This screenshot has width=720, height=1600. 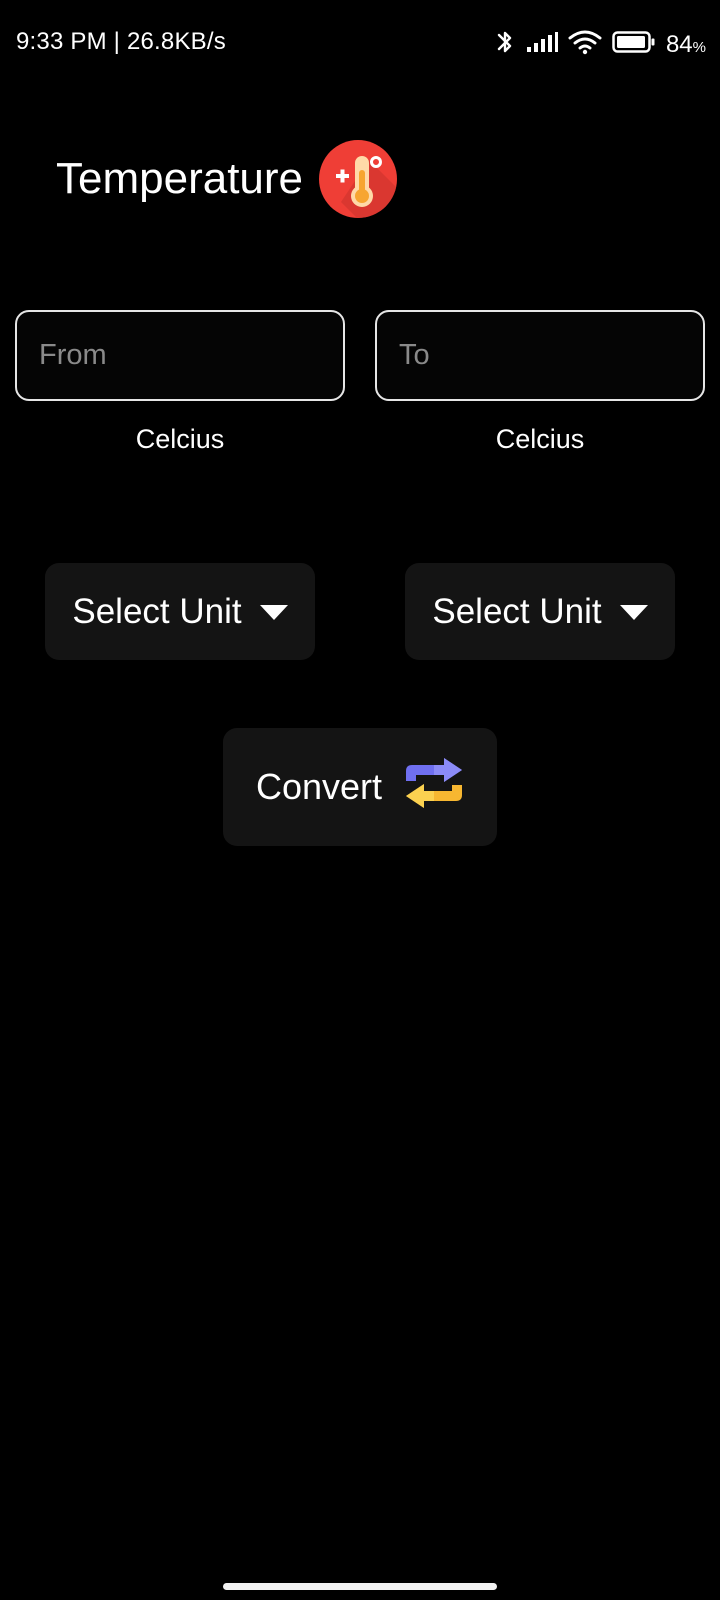 What do you see at coordinates (360, 1586) in the screenshot?
I see `home-indicator` at bounding box center [360, 1586].